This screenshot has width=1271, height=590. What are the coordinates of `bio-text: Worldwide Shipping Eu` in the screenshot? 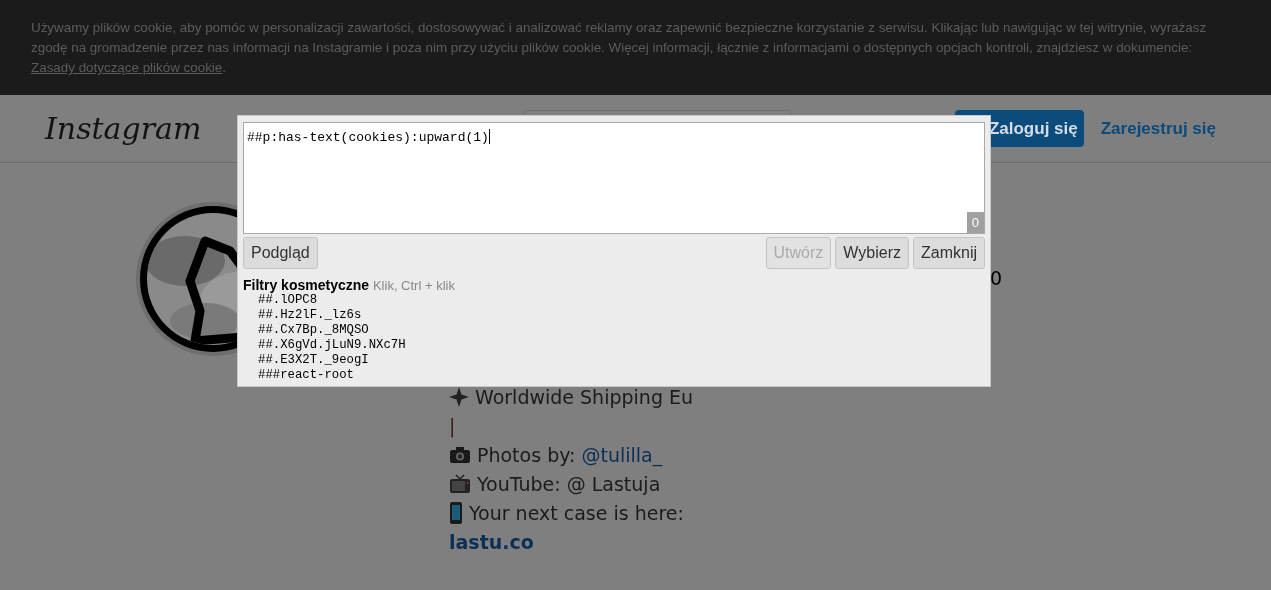 It's located at (584, 396).